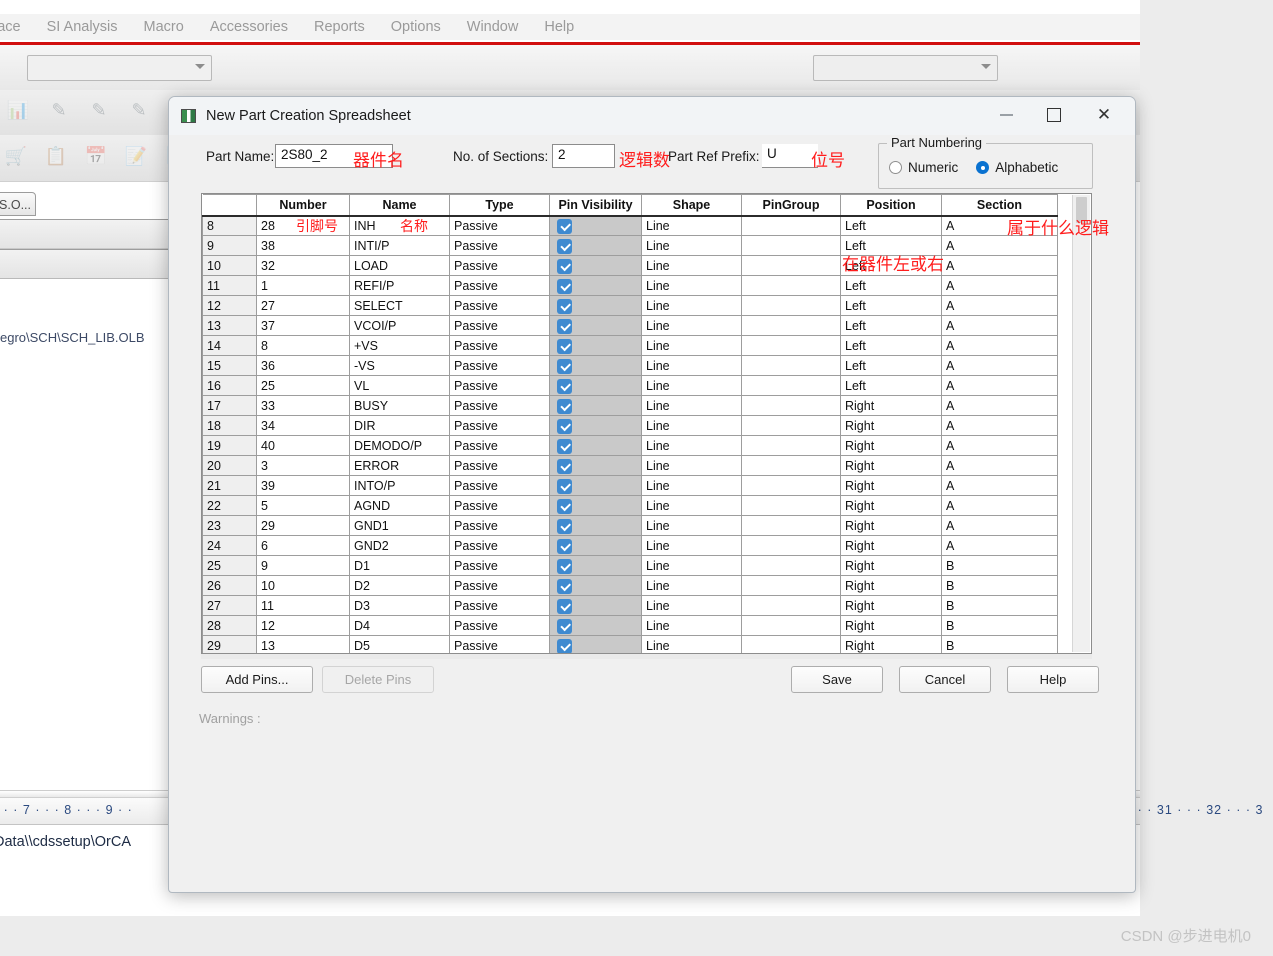 This screenshot has height=956, width=1273. What do you see at coordinates (303, 644) in the screenshot?
I see `cell-pin-number: 13` at bounding box center [303, 644].